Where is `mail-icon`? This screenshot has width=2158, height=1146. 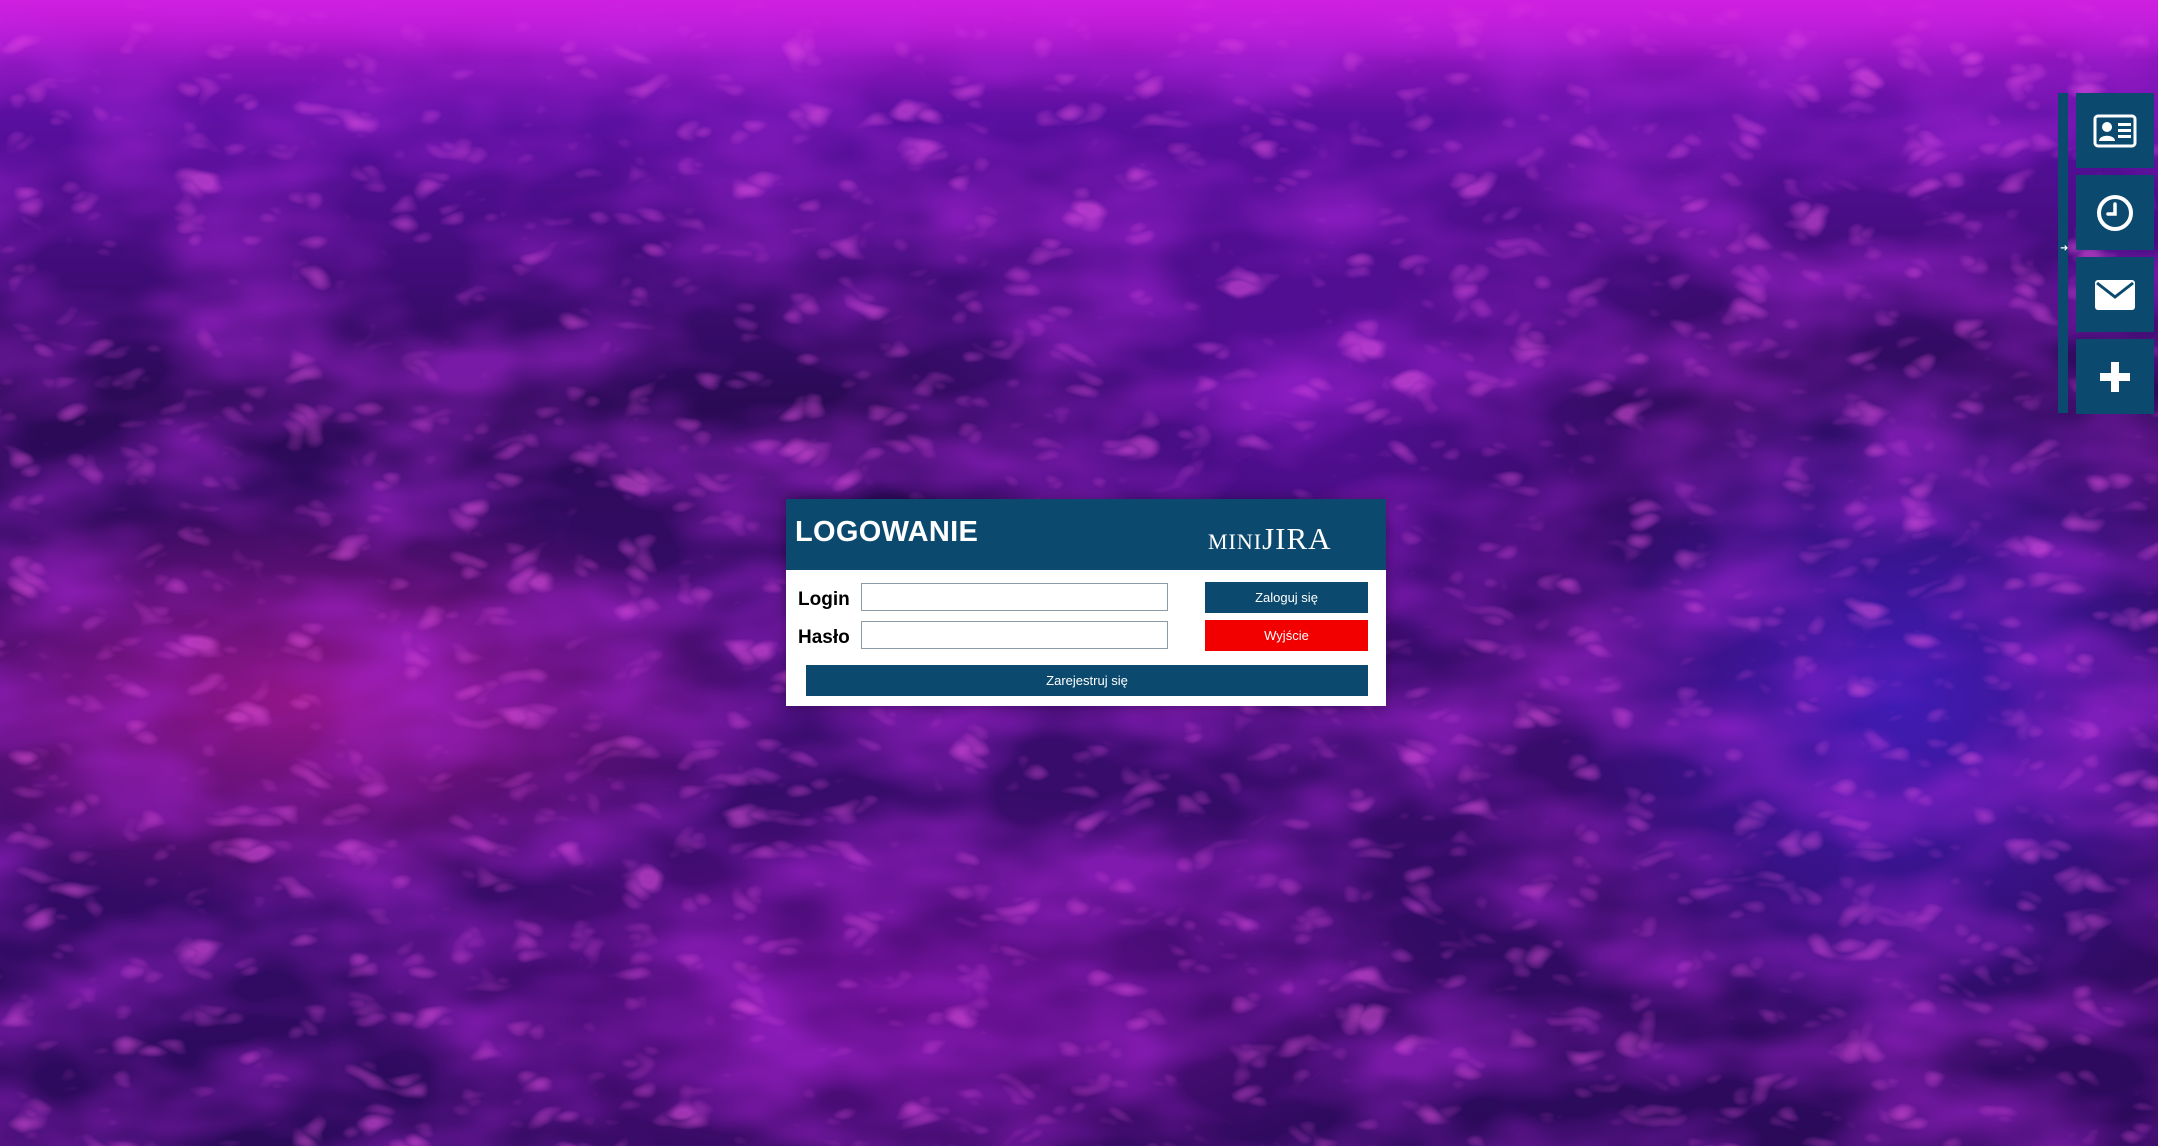 mail-icon is located at coordinates (2115, 294).